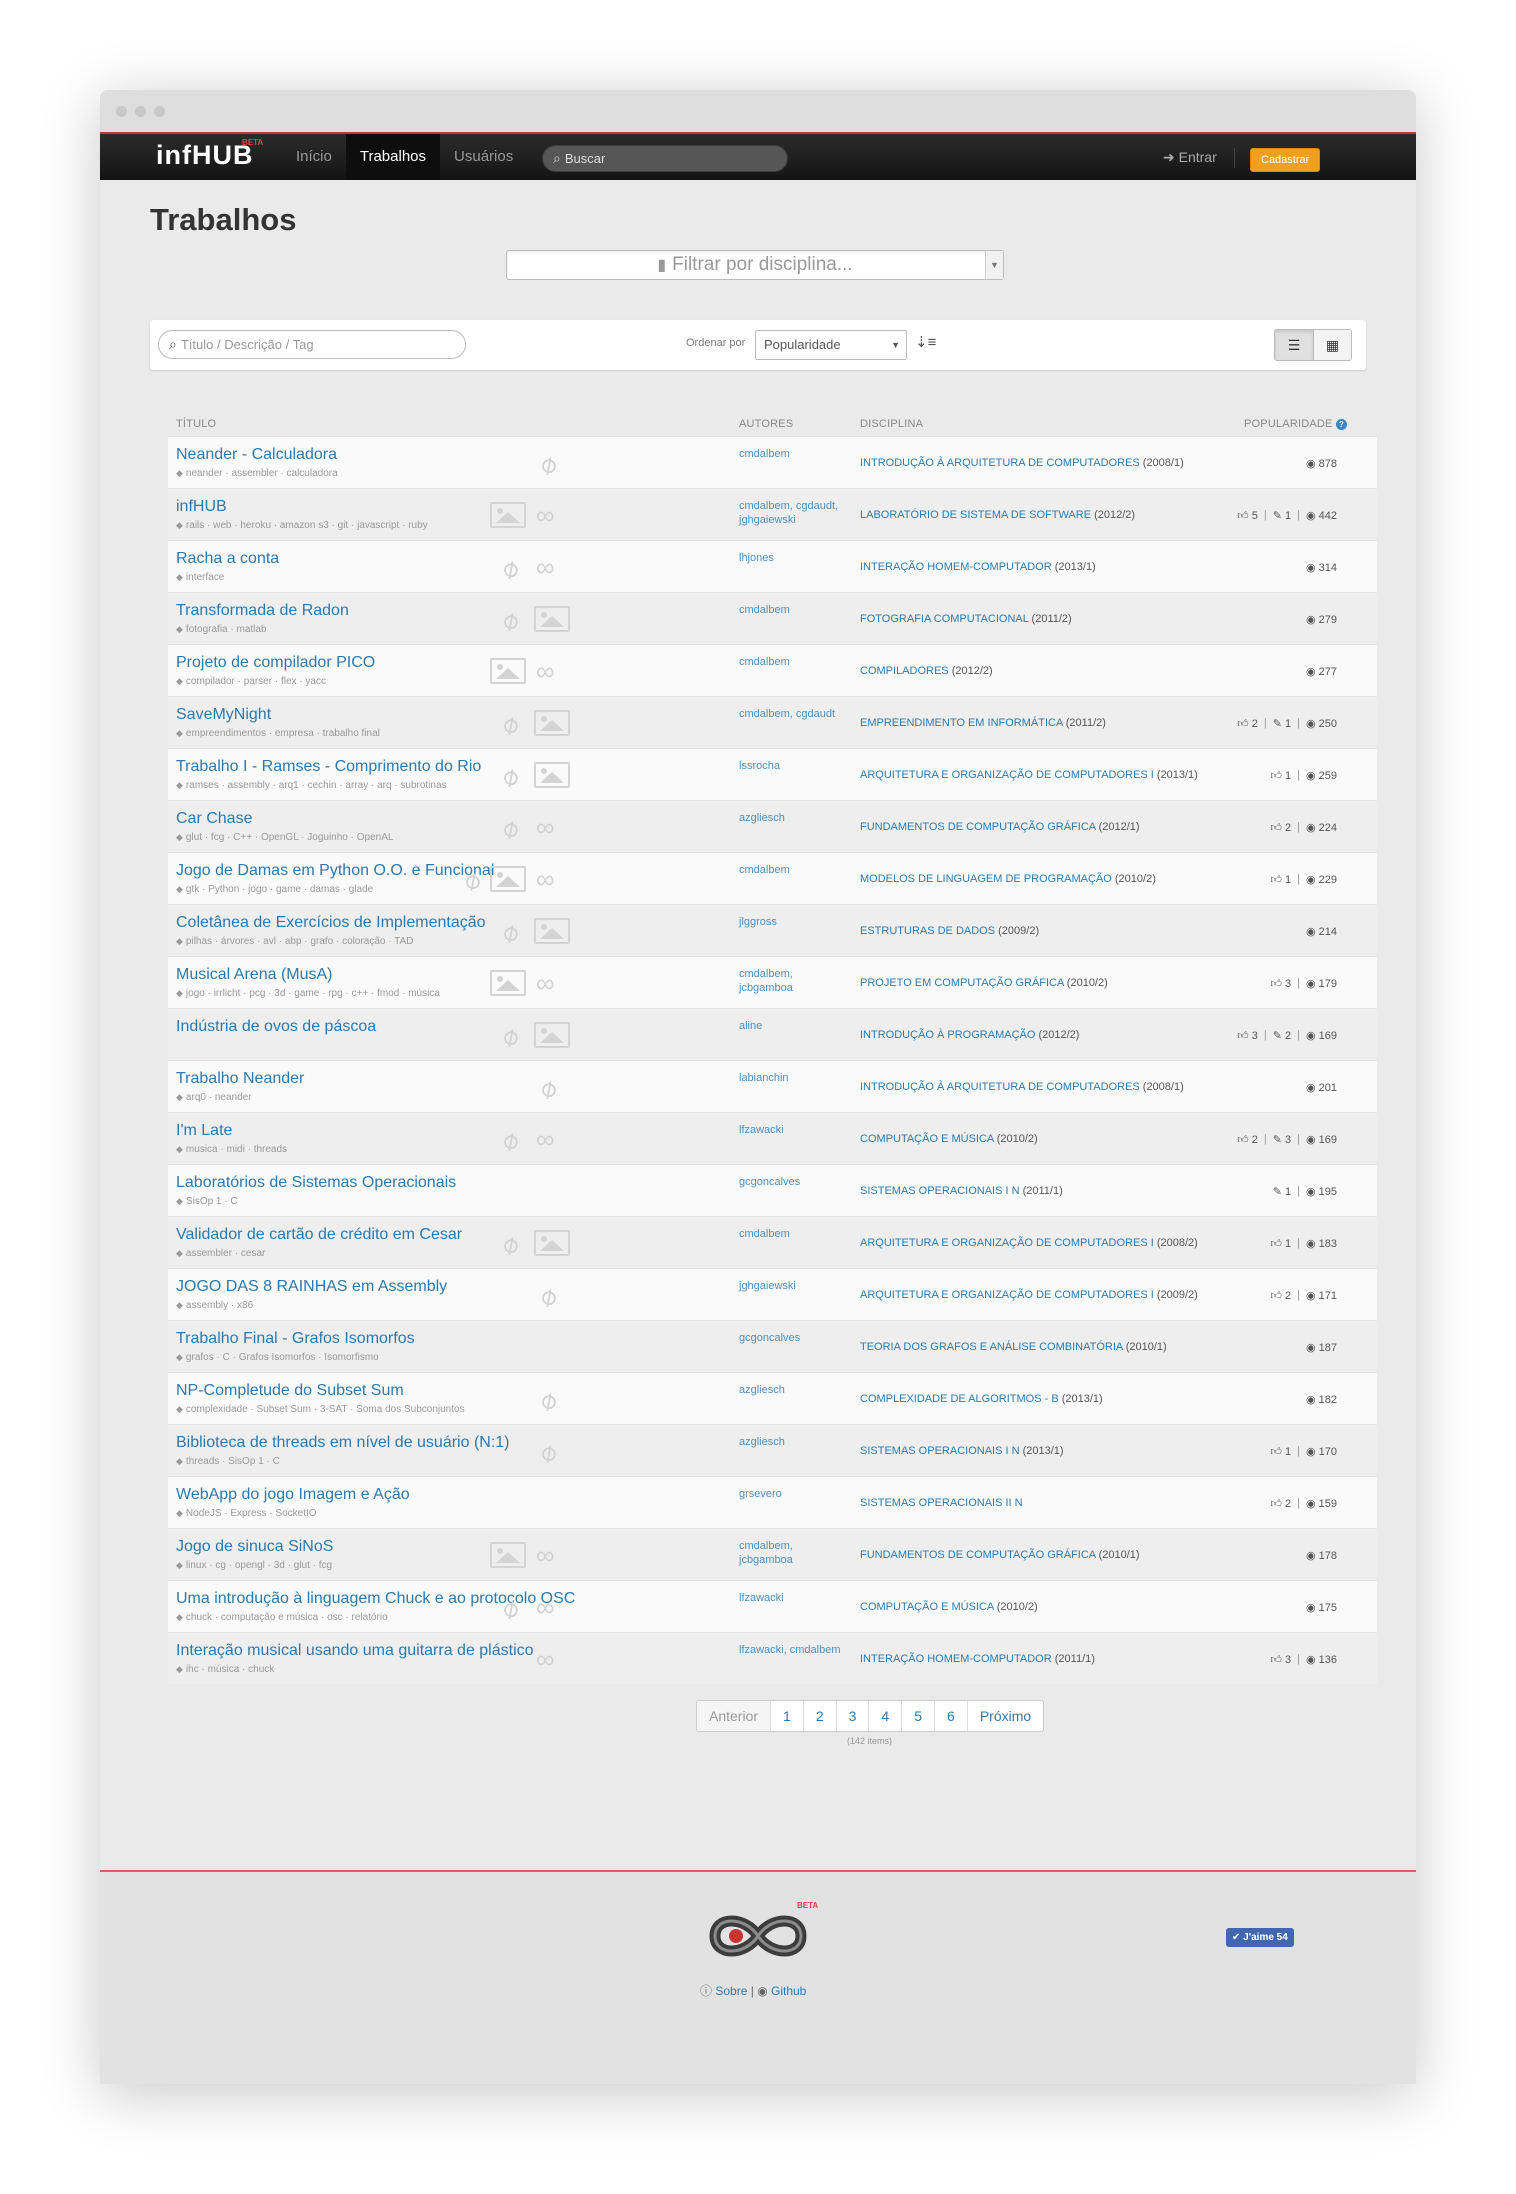 The width and height of the screenshot is (1516, 2194). What do you see at coordinates (794, 1286) in the screenshot?
I see `work-authors: jghgaiewski` at bounding box center [794, 1286].